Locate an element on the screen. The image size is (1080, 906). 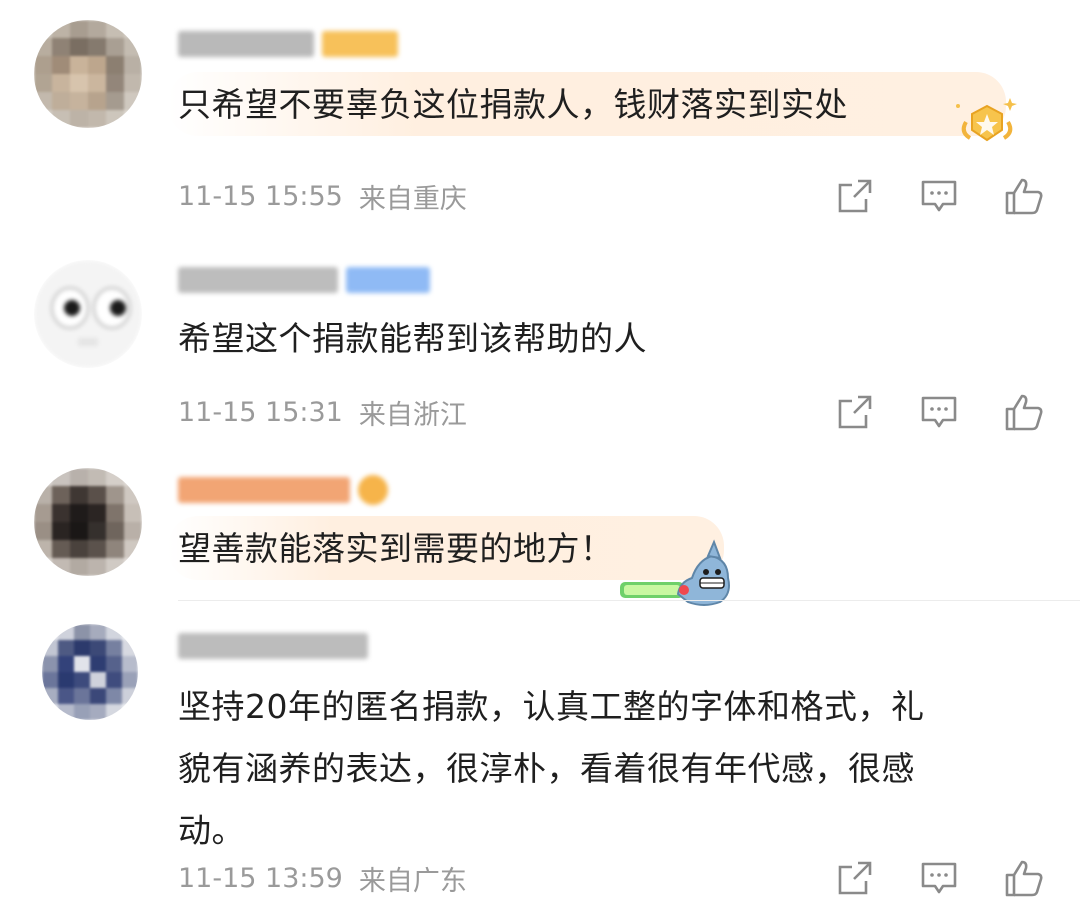
comment-text: 希望这个捐款能帮到该帮助的人 is located at coordinates (412, 338).